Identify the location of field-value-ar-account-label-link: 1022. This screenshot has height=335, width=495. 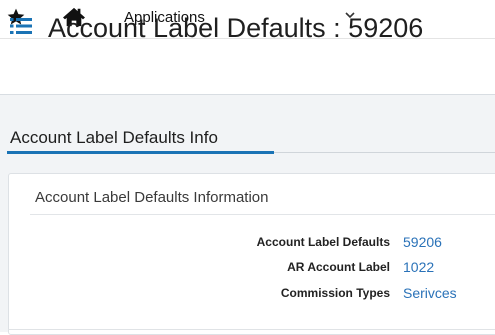
(418, 267).